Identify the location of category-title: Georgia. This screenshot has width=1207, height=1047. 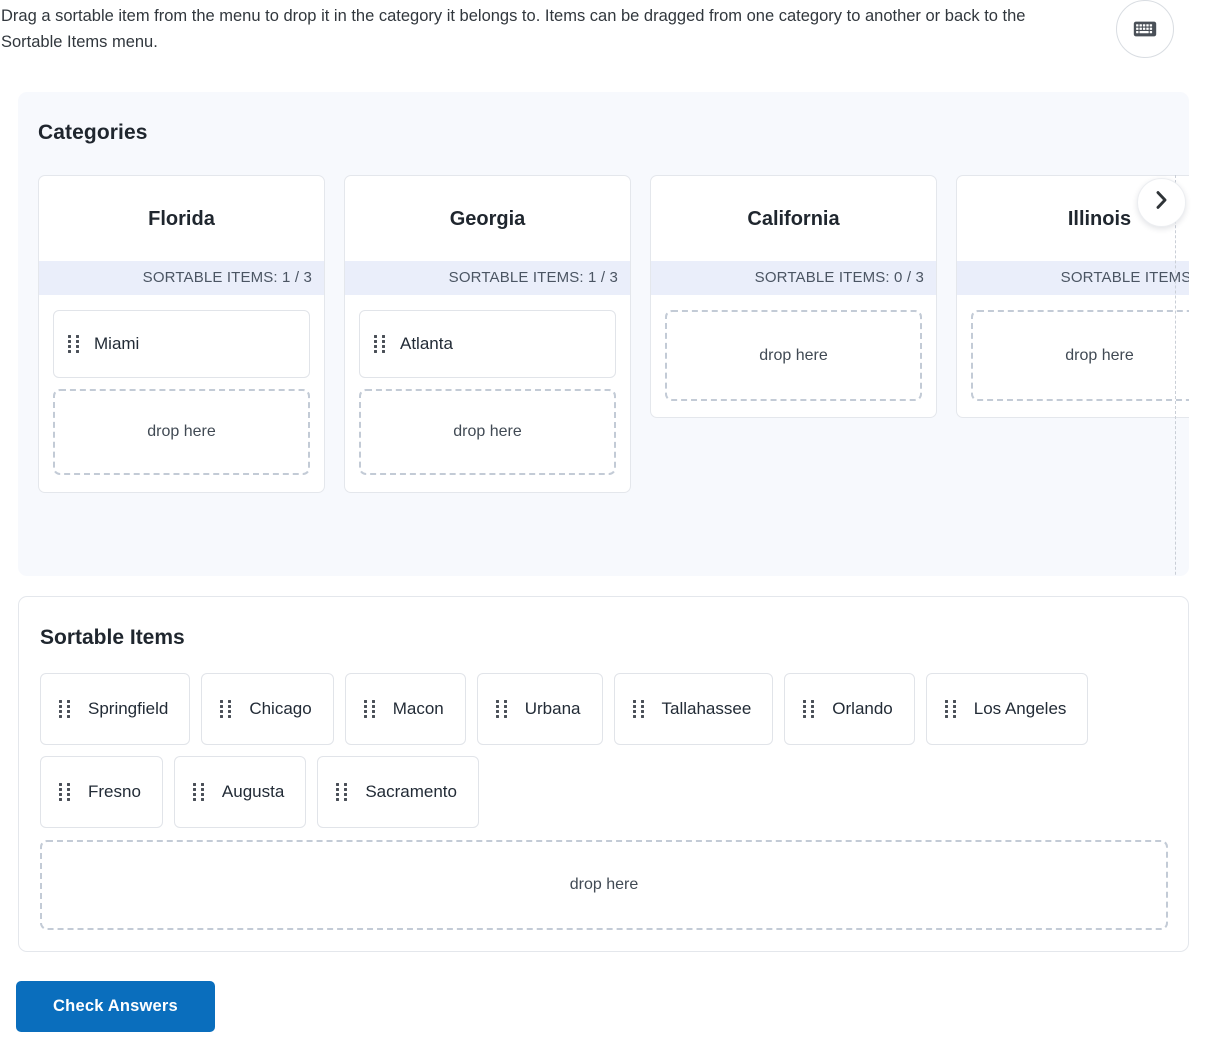
(487, 219).